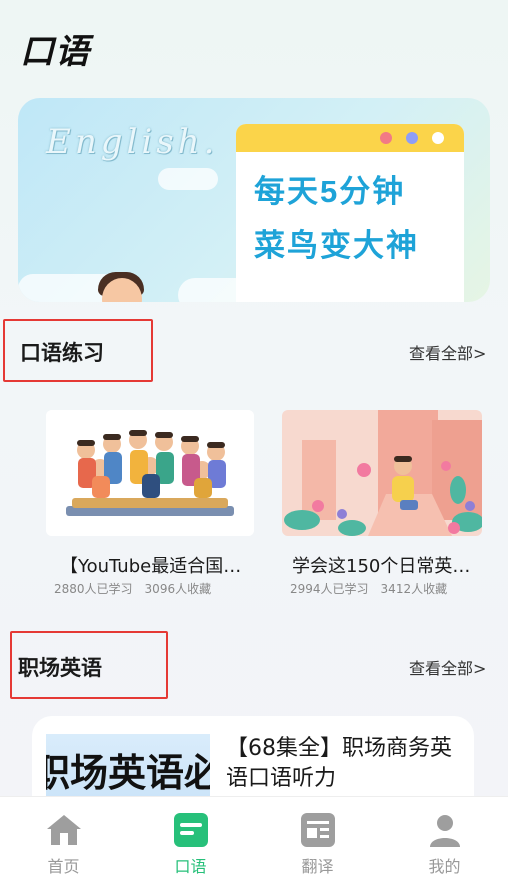  I want to click on bottom-nav: 首页 口语 翻译 我的, so click(254, 839).